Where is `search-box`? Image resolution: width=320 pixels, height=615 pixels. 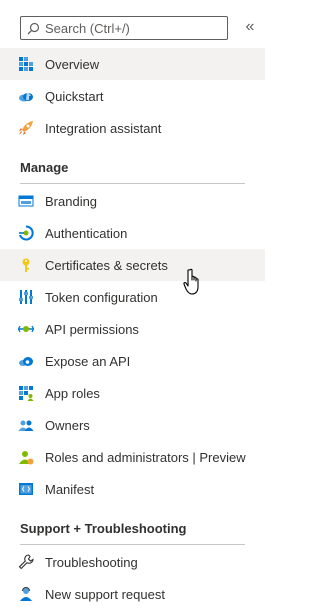
search-box is located at coordinates (124, 28).